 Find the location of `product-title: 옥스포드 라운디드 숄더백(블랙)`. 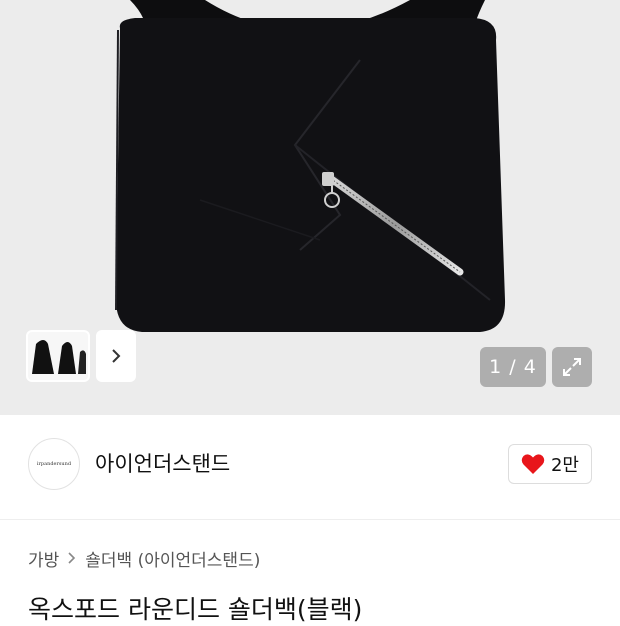

product-title: 옥스포드 라운디드 숄더백(블랙) is located at coordinates (195, 609).